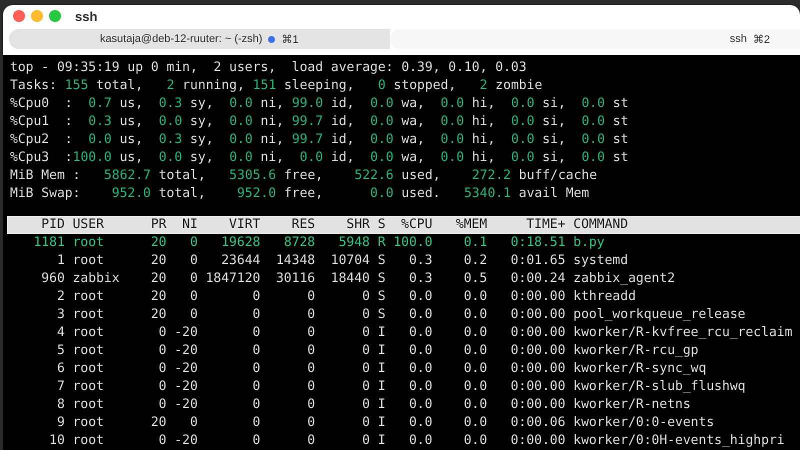  What do you see at coordinates (420, 261) in the screenshot?
I see `table-cell-text: 0.3` at bounding box center [420, 261].